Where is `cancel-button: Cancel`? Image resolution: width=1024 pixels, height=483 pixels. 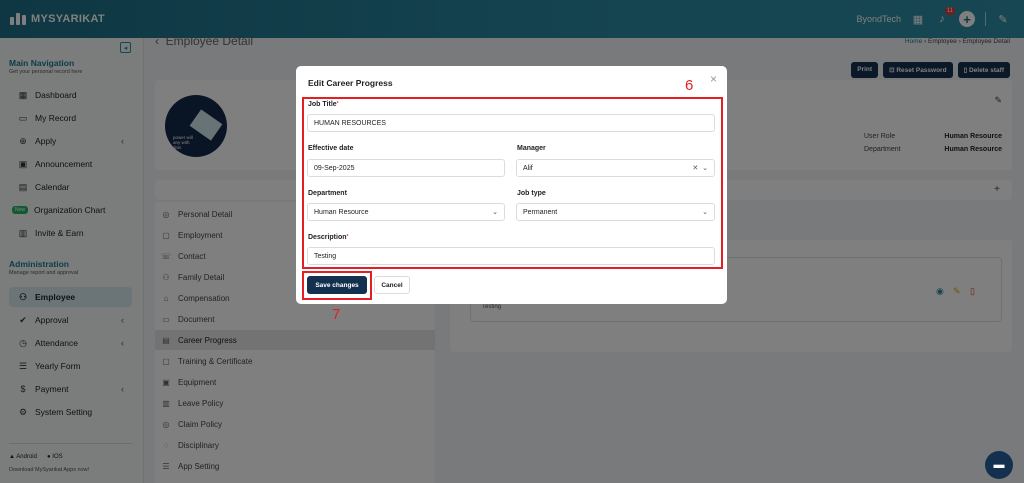 cancel-button: Cancel is located at coordinates (392, 285).